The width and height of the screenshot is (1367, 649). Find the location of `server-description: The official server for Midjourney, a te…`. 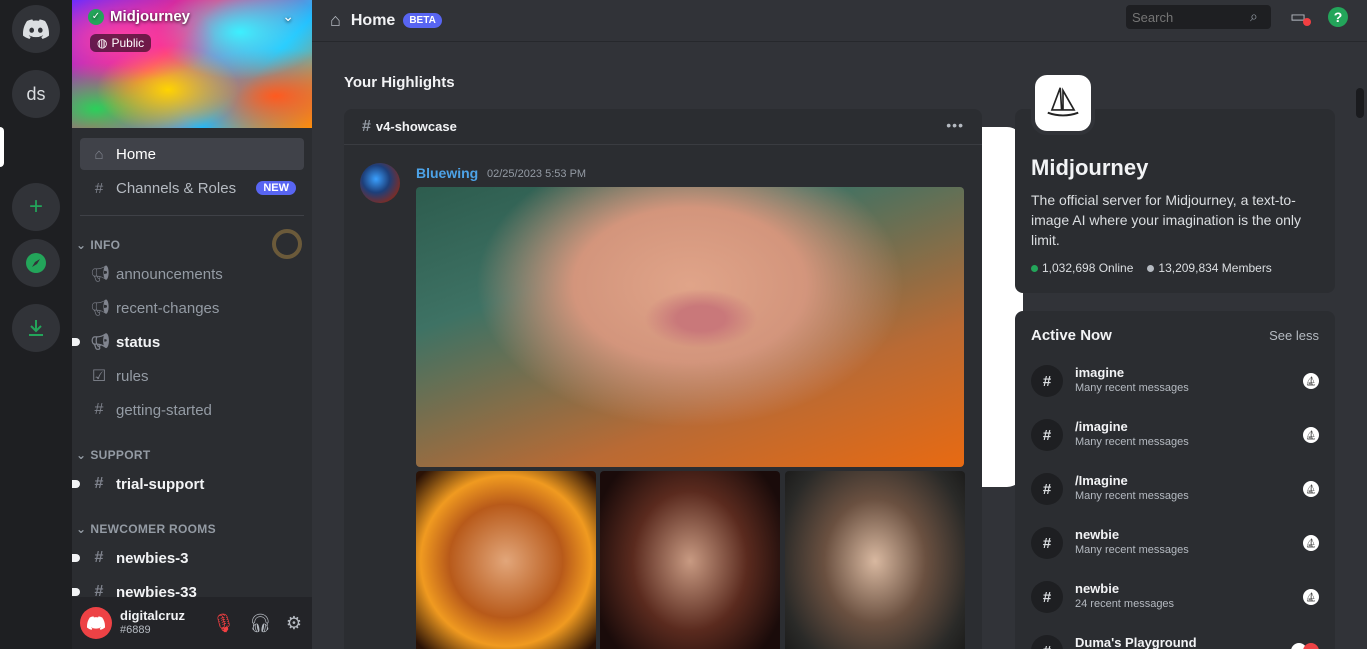

server-description: The official server for Midjourney, a te… is located at coordinates (1166, 220).